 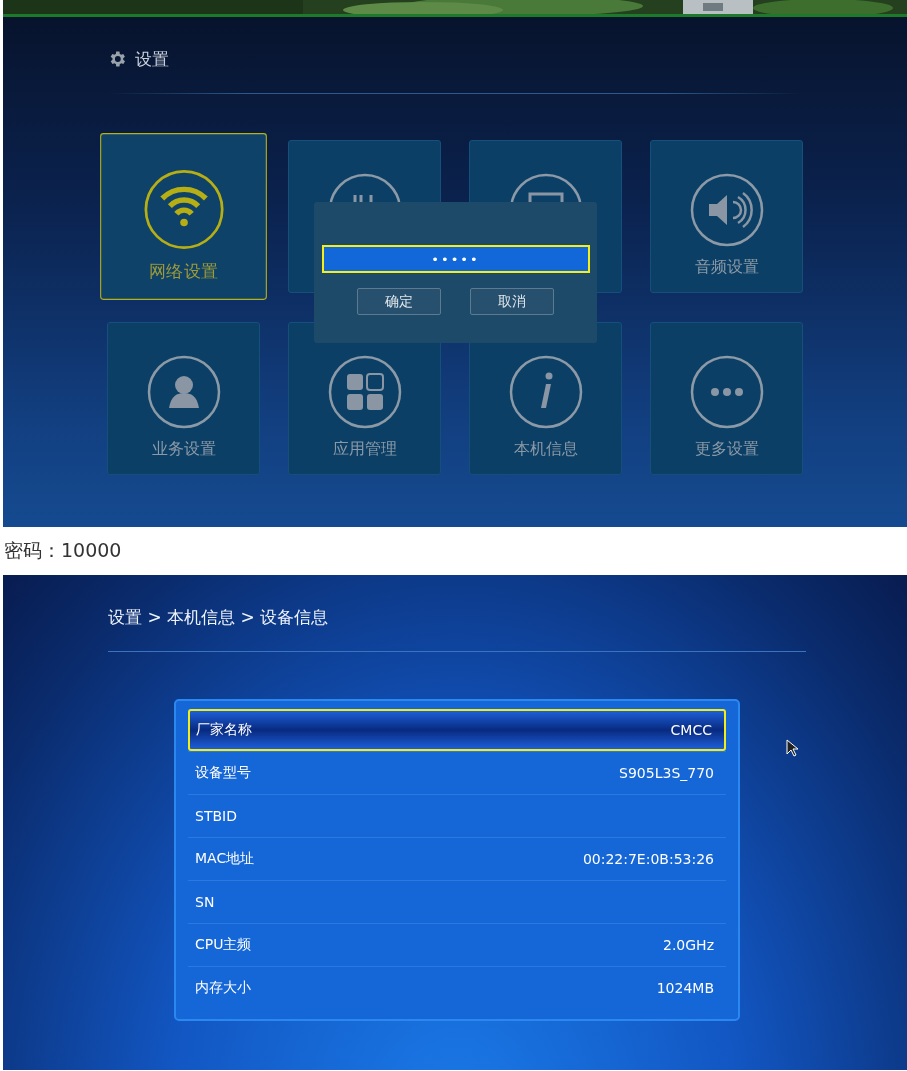 I want to click on row-label: 厂家名称, so click(x=224, y=730).